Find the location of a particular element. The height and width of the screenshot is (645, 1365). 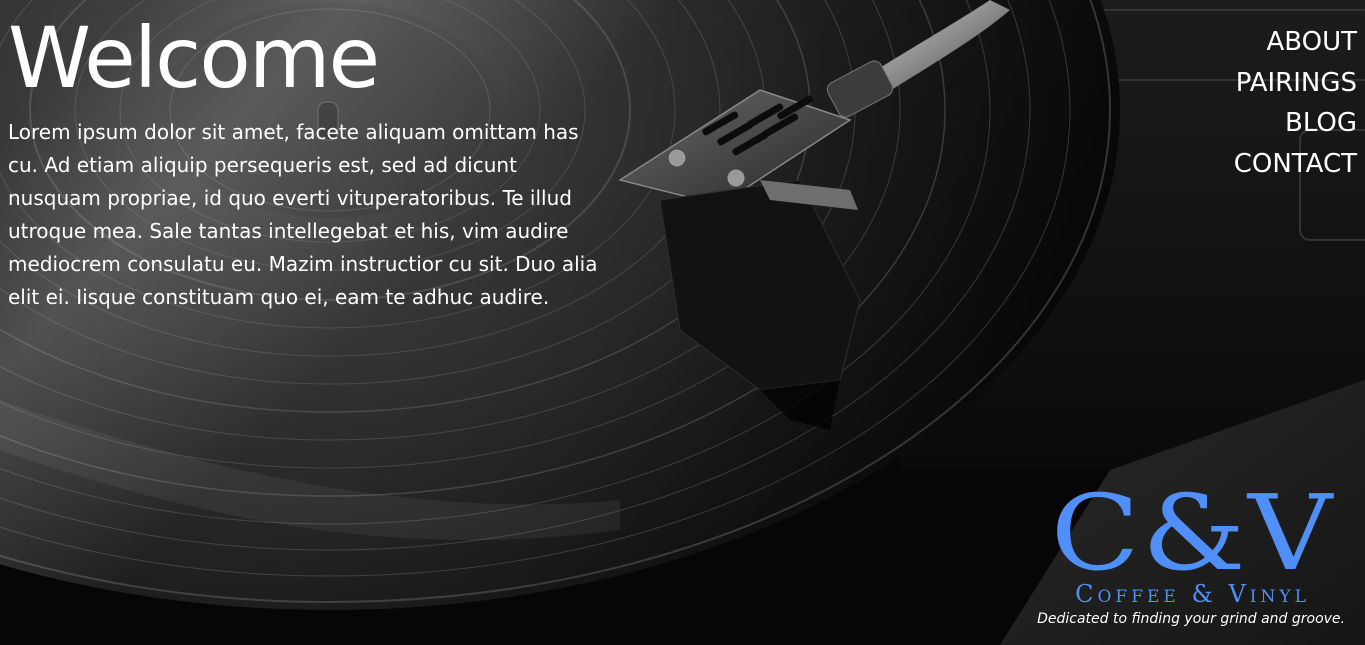

page-title: Welcome is located at coordinates (194, 58).